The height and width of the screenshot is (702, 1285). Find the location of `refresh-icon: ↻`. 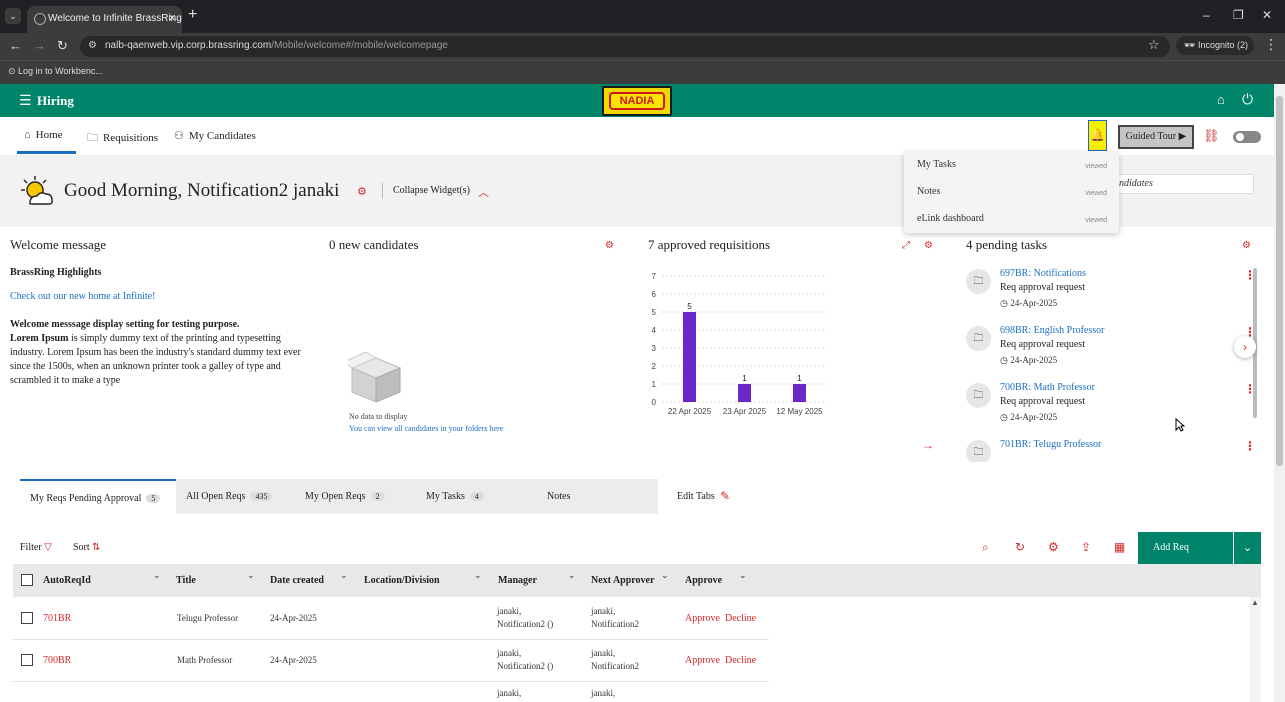

refresh-icon: ↻ is located at coordinates (1020, 547).